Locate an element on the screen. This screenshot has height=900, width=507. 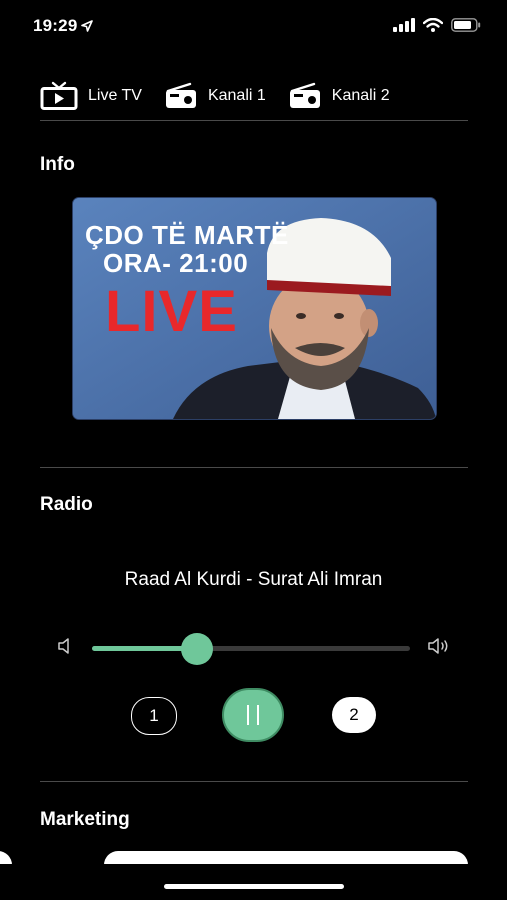
volume-high-icon is located at coordinates (440, 646).